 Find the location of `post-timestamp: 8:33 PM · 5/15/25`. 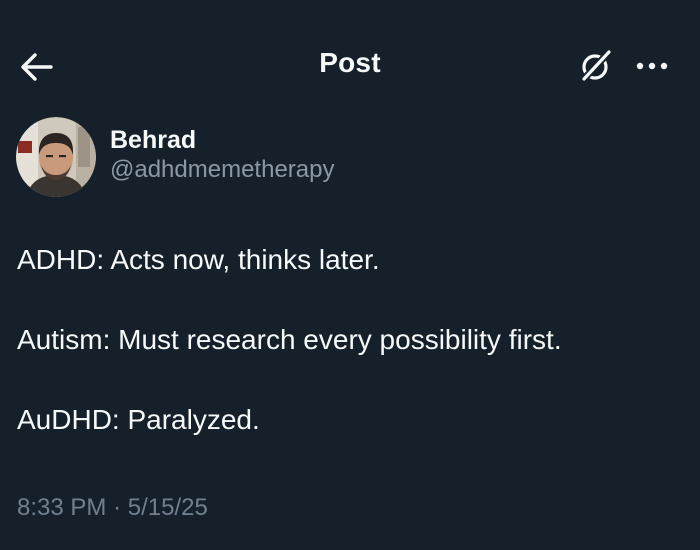

post-timestamp: 8:33 PM · 5/15/25 is located at coordinates (112, 508).